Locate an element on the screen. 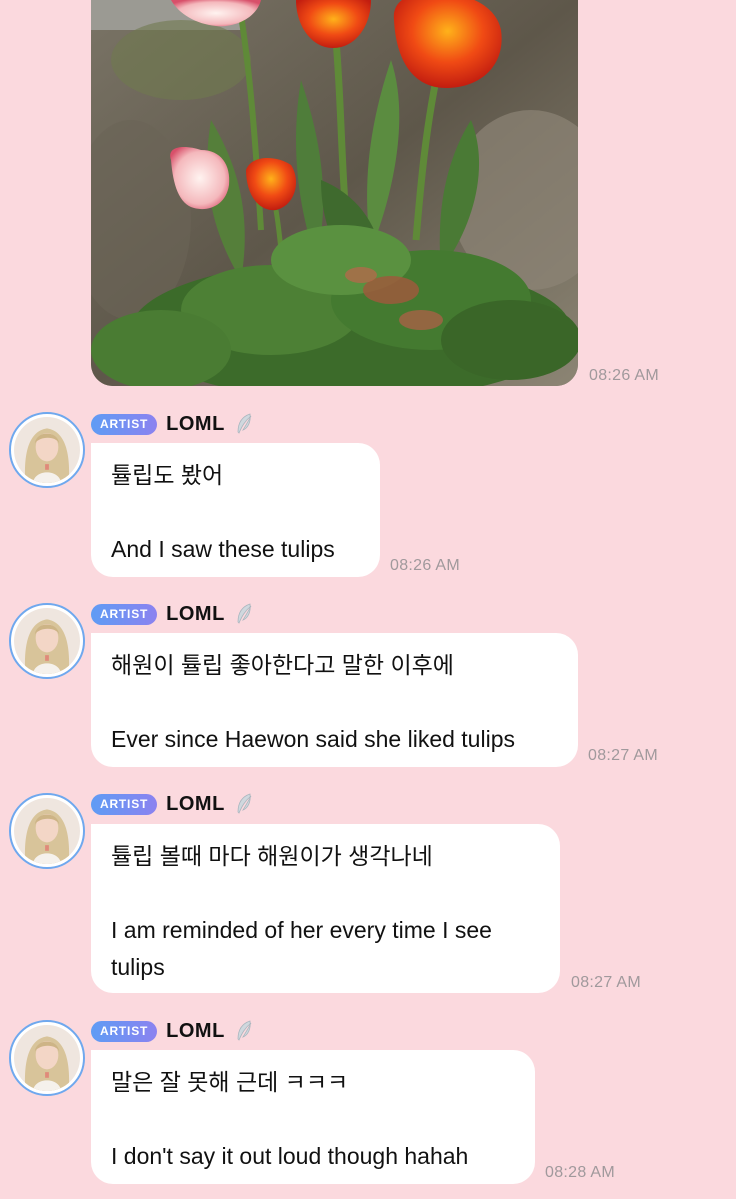  message-english: Ever since Haewon said she liked tulips is located at coordinates (313, 739).